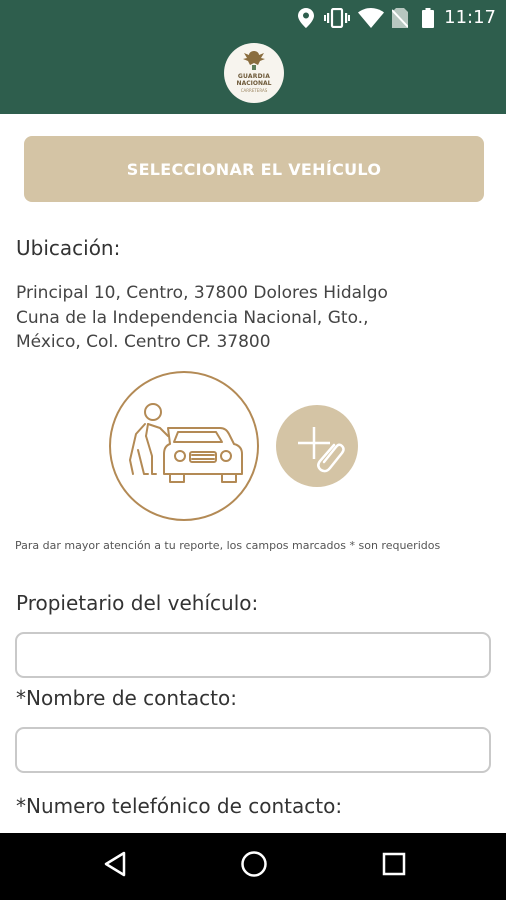 This screenshot has width=506, height=900. I want to click on location-icon, so click(306, 18).